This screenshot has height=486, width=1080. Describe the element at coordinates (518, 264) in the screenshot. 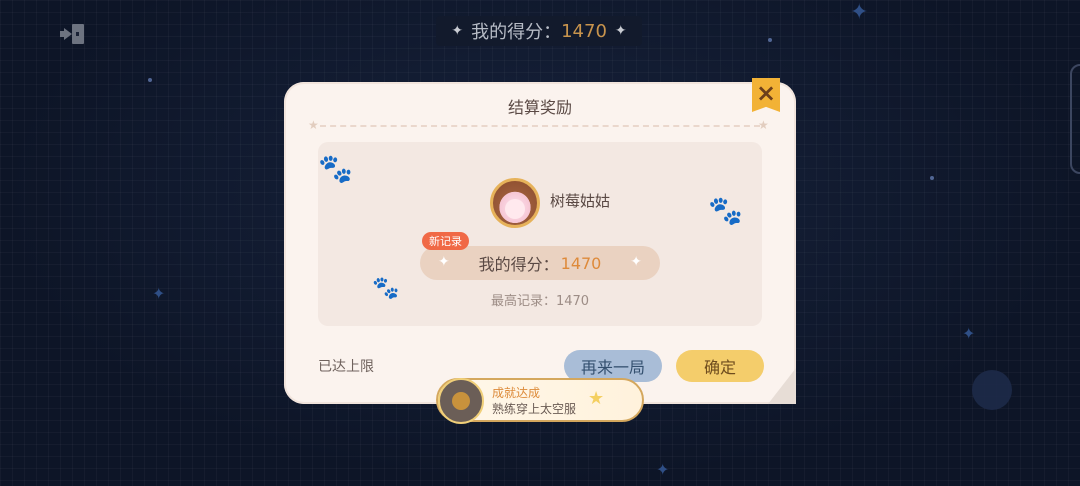

I see `score-label: 我的得分：` at that location.